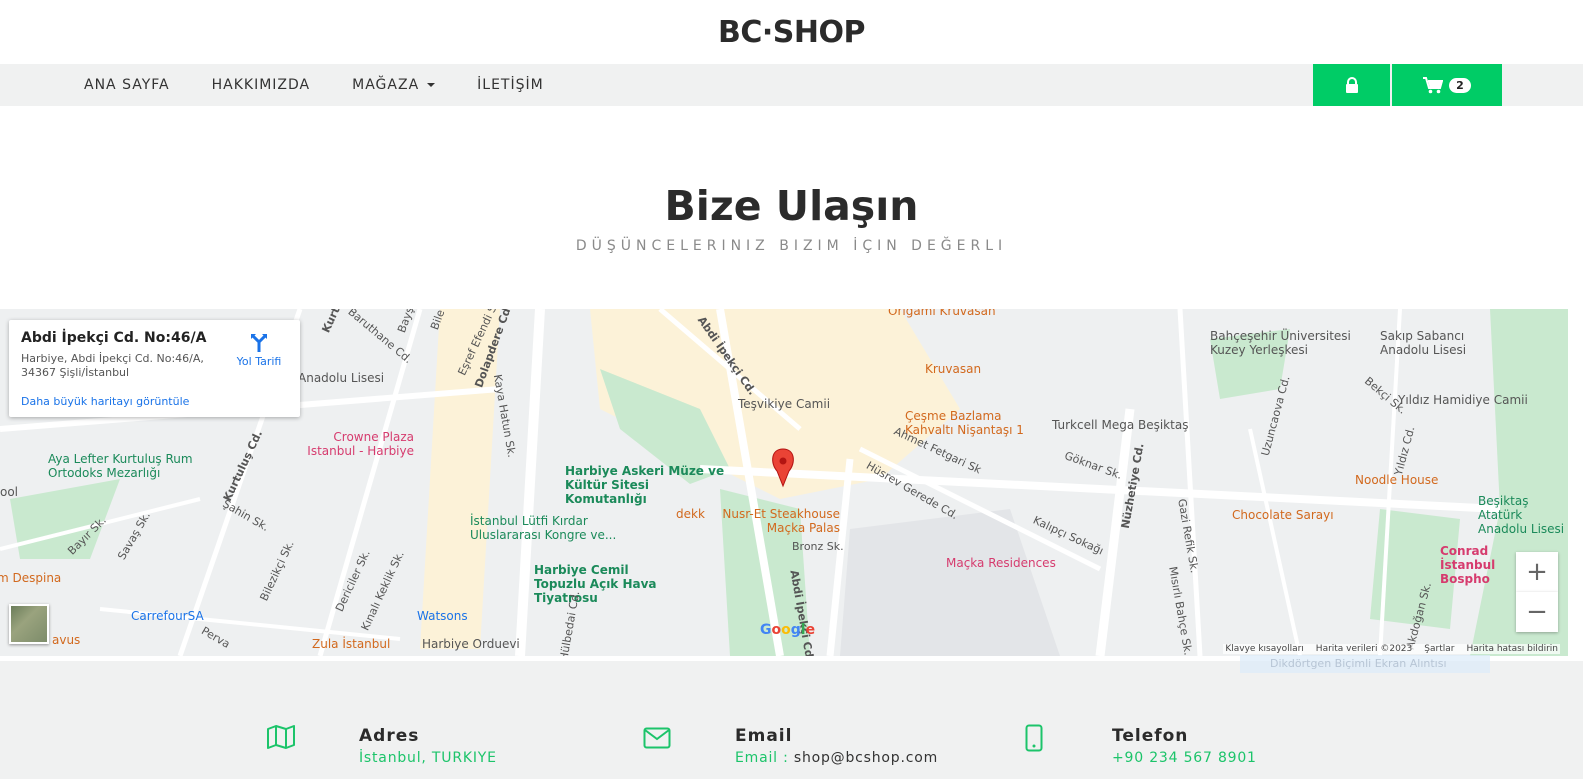 This screenshot has height=779, width=1583. I want to click on brand-logo: BC·SHOP, so click(791, 32).